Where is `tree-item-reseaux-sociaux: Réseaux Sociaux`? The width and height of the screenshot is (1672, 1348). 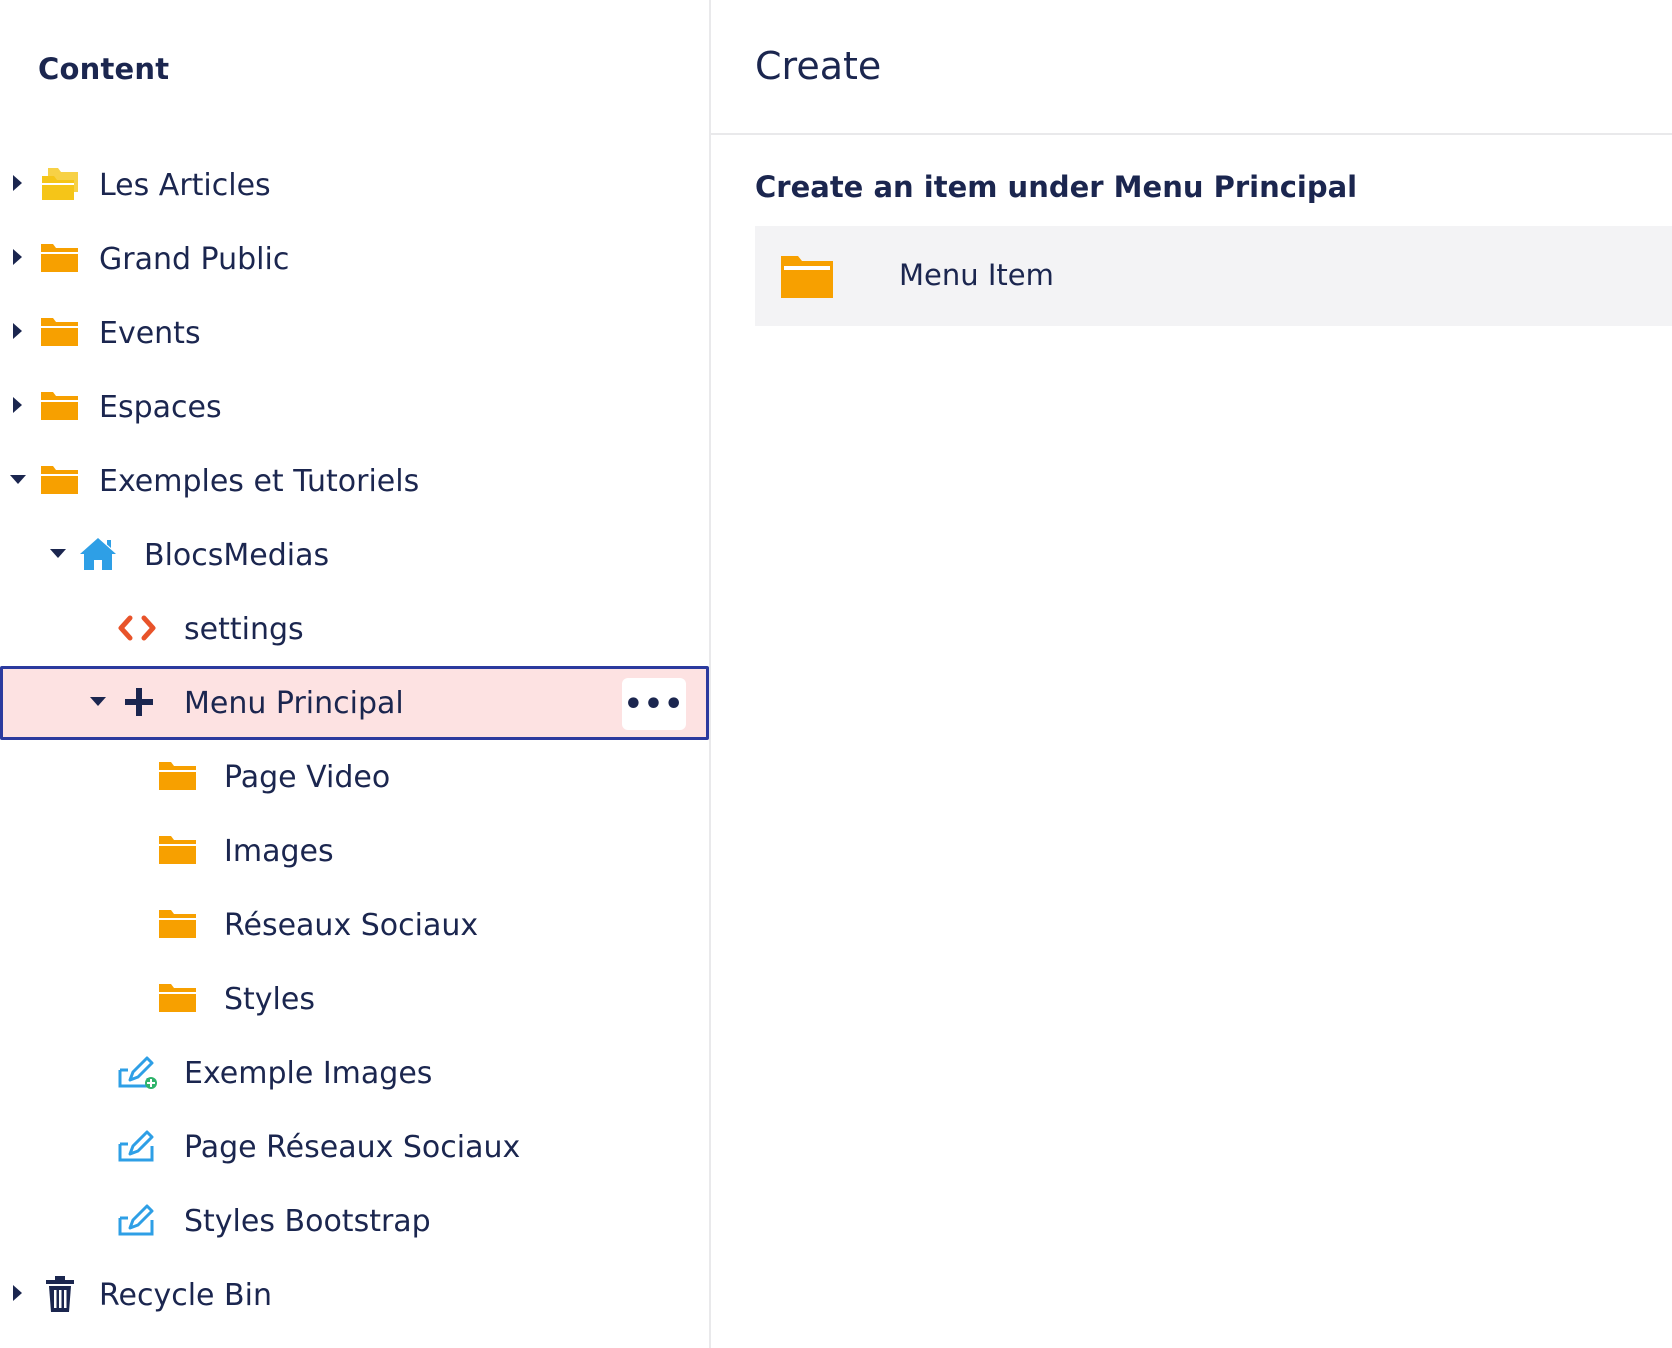
tree-item-reseaux-sociaux: Réseaux Sociaux is located at coordinates (354, 925).